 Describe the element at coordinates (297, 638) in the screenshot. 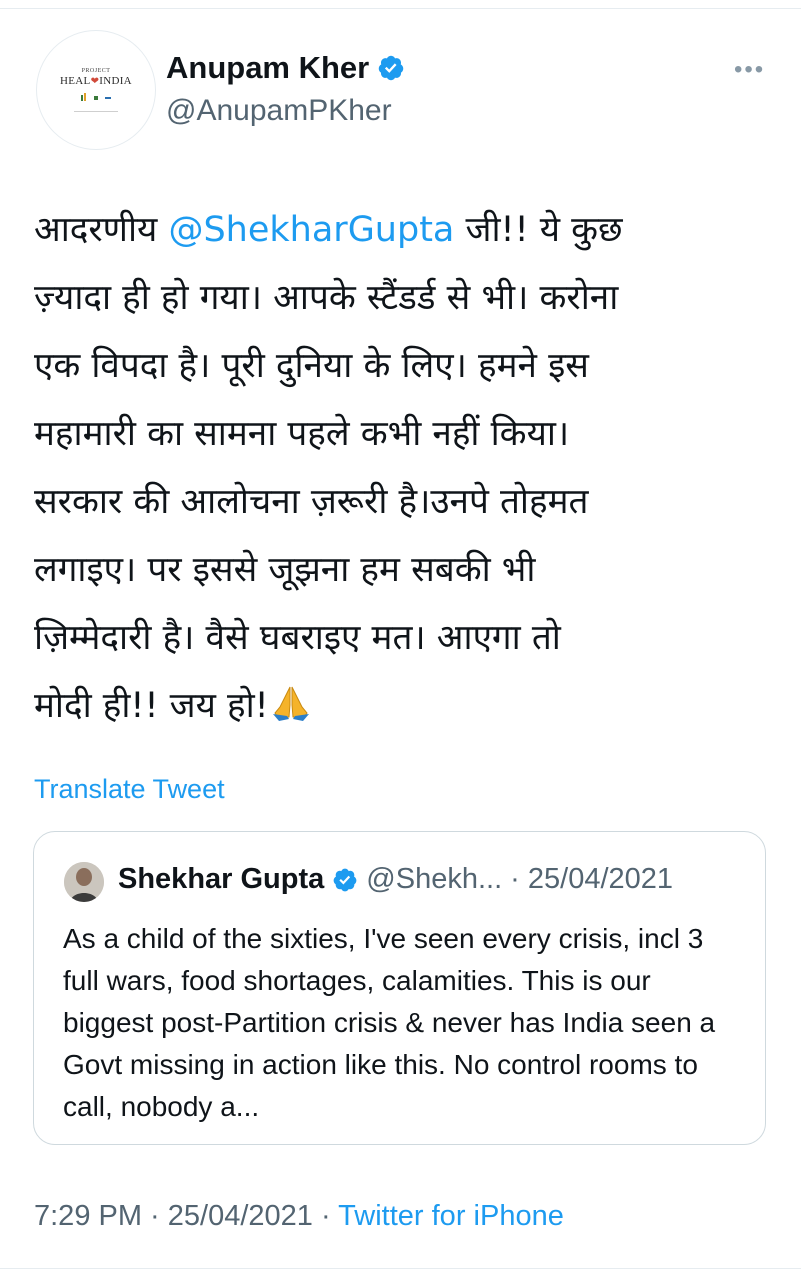

I see `tweet-line: ज़िम्मेदारी है। वैसे घबराइए मत। आएगा तो` at that location.